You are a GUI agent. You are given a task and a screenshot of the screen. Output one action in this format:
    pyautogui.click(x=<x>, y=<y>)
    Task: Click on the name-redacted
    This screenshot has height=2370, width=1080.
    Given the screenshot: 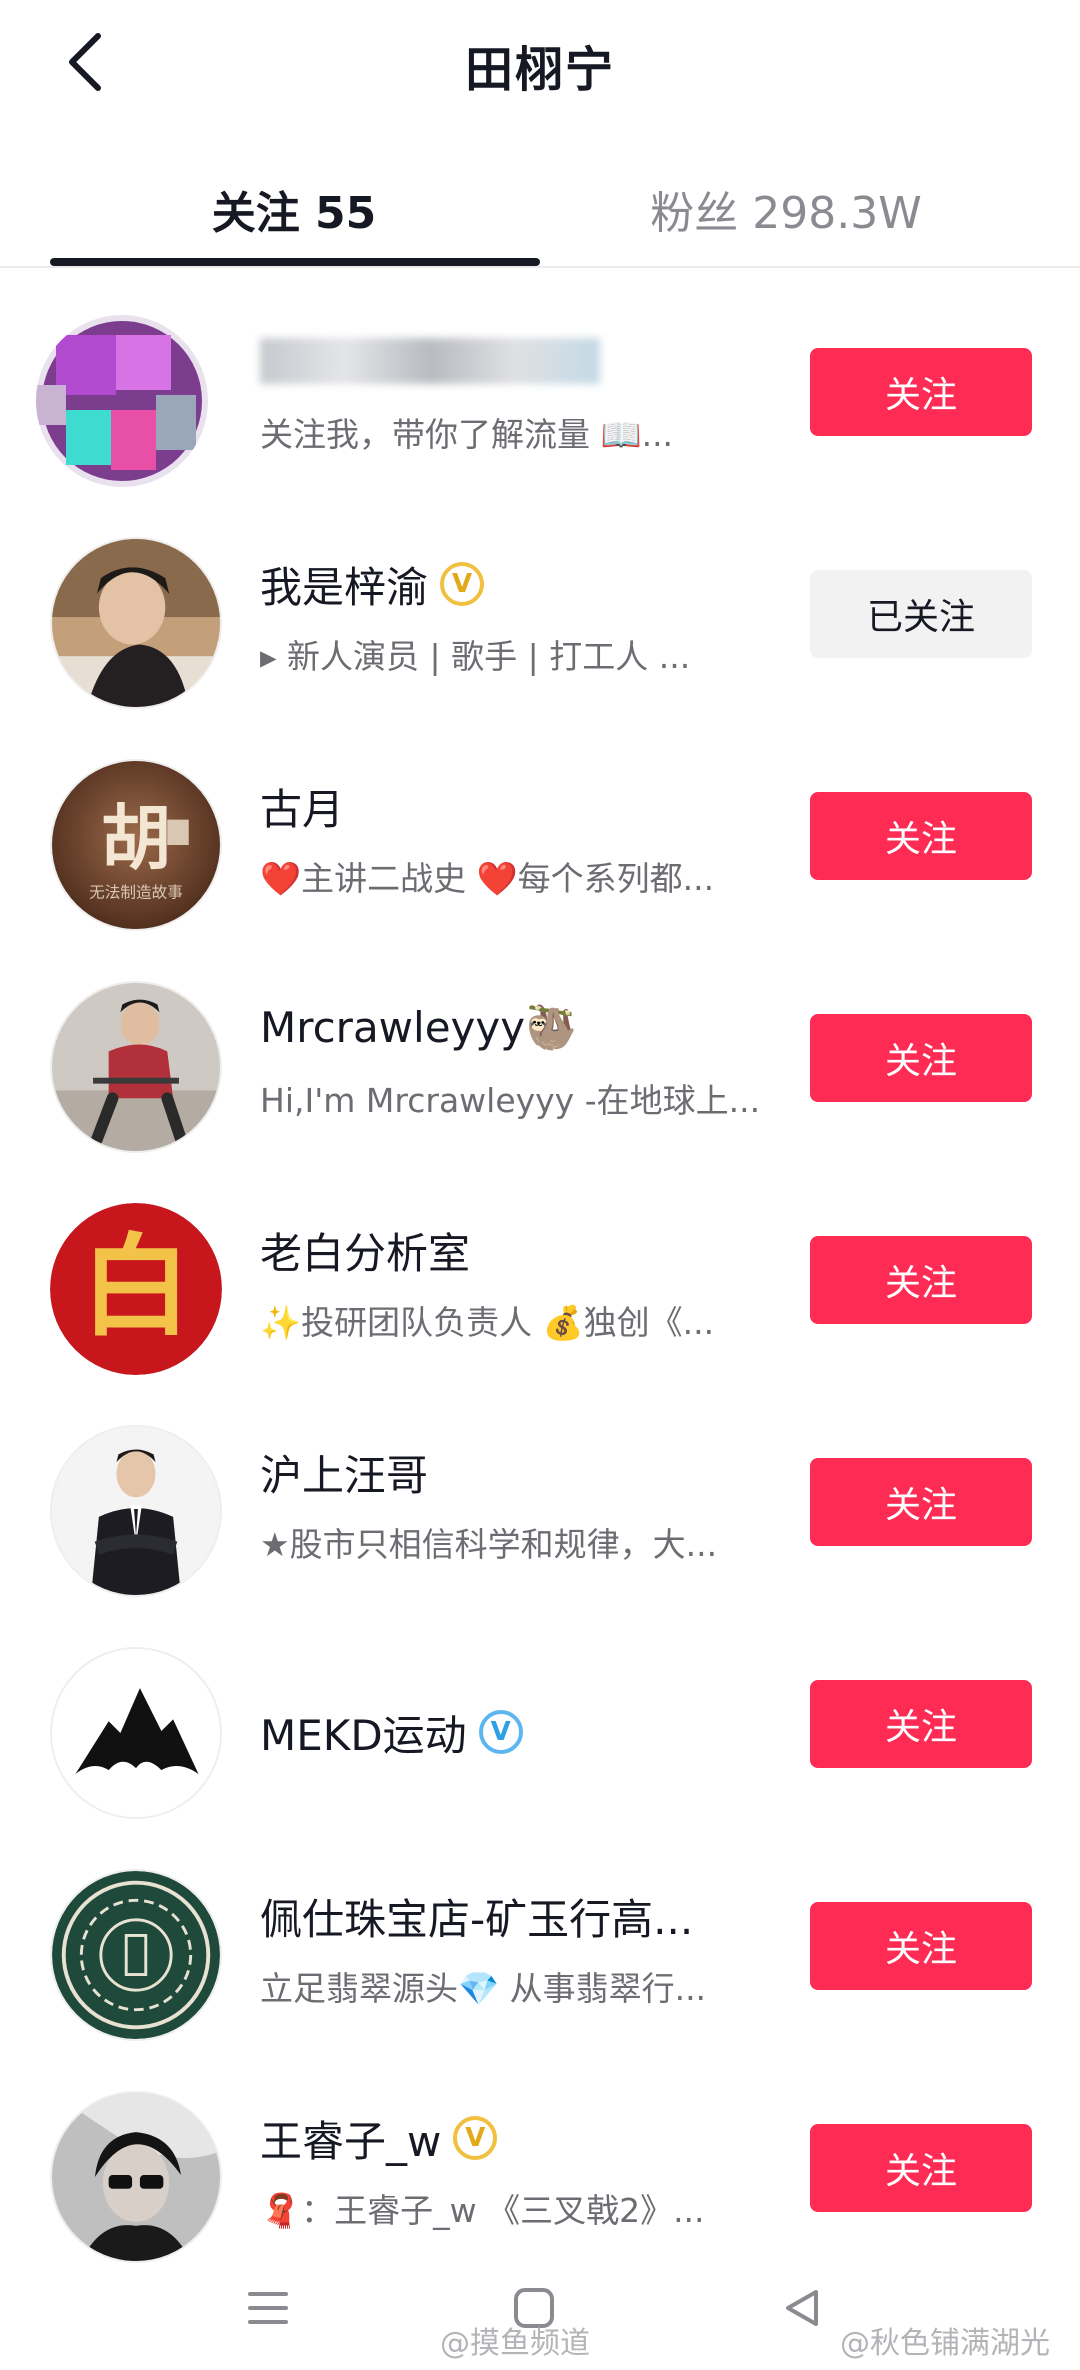 What is the action you would take?
    pyautogui.click(x=430, y=361)
    